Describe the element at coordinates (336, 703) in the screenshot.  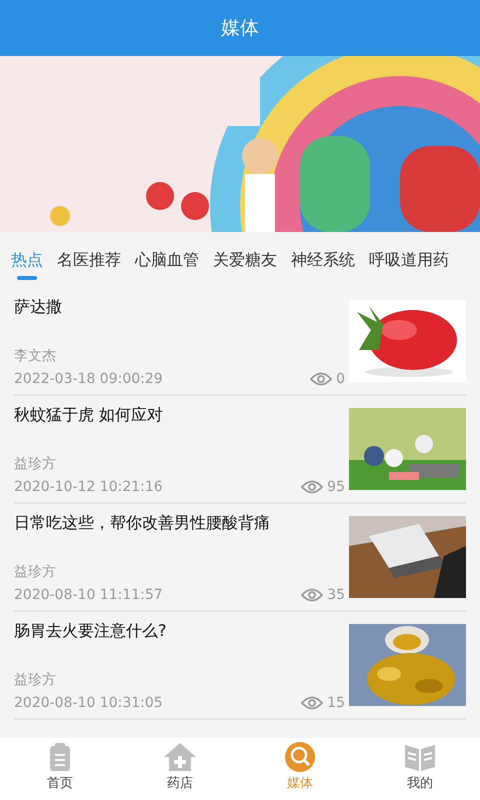
I see `view-count: 15` at that location.